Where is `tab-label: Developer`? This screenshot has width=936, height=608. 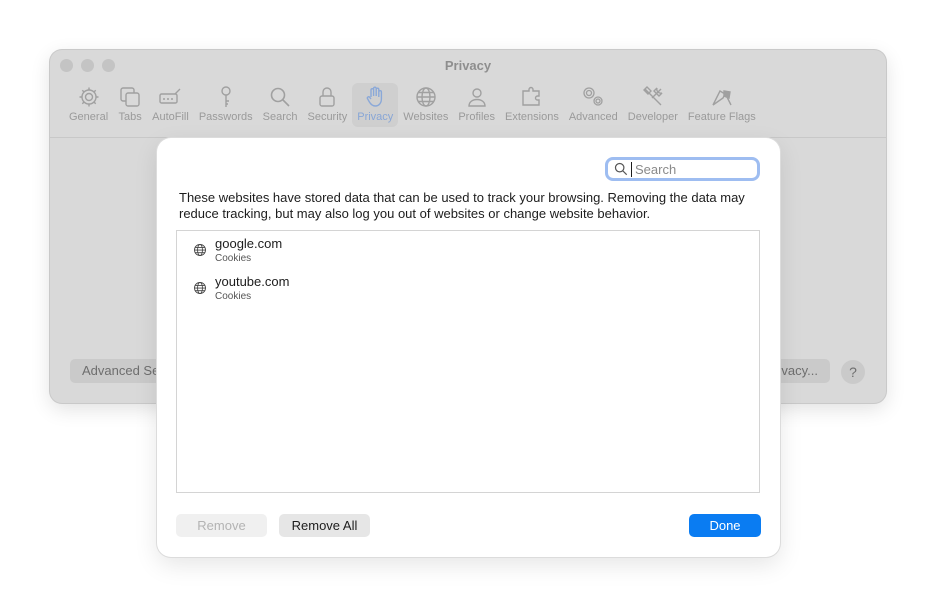 tab-label: Developer is located at coordinates (652, 117).